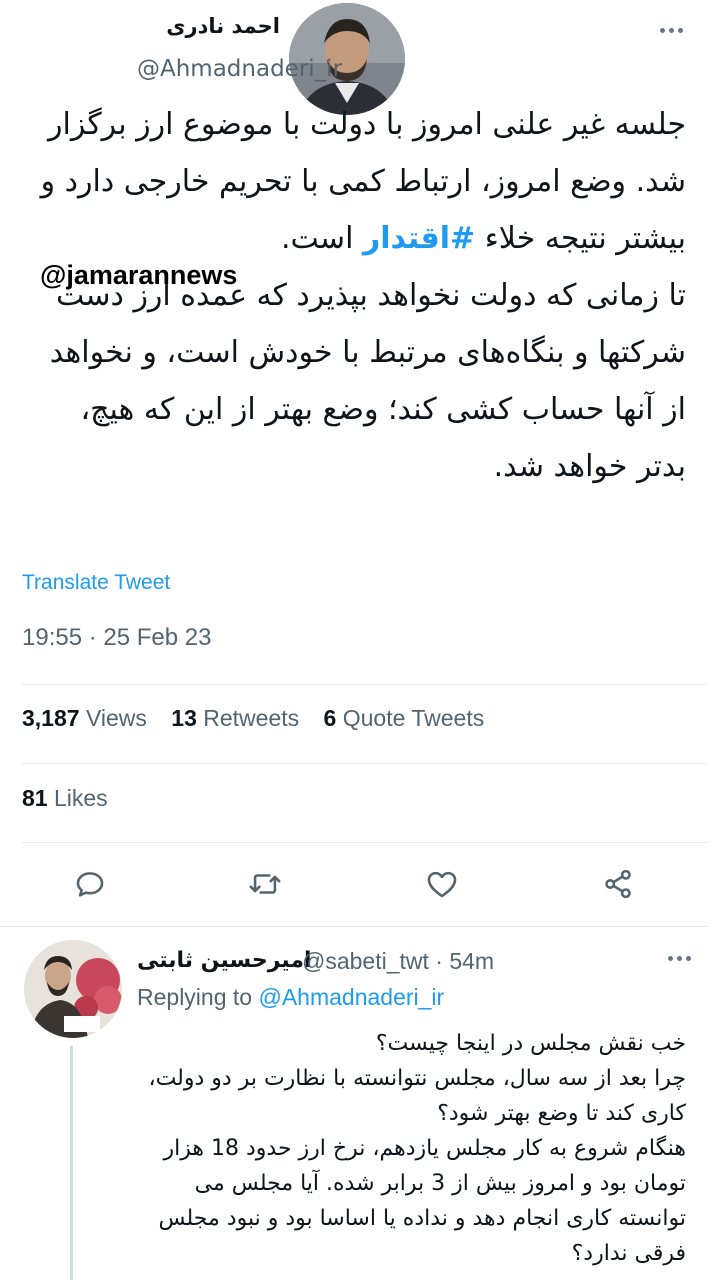 This screenshot has height=1280, width=708. I want to click on replying-to-line: Replying to @Ahmadnaderi_ir, so click(290, 997).